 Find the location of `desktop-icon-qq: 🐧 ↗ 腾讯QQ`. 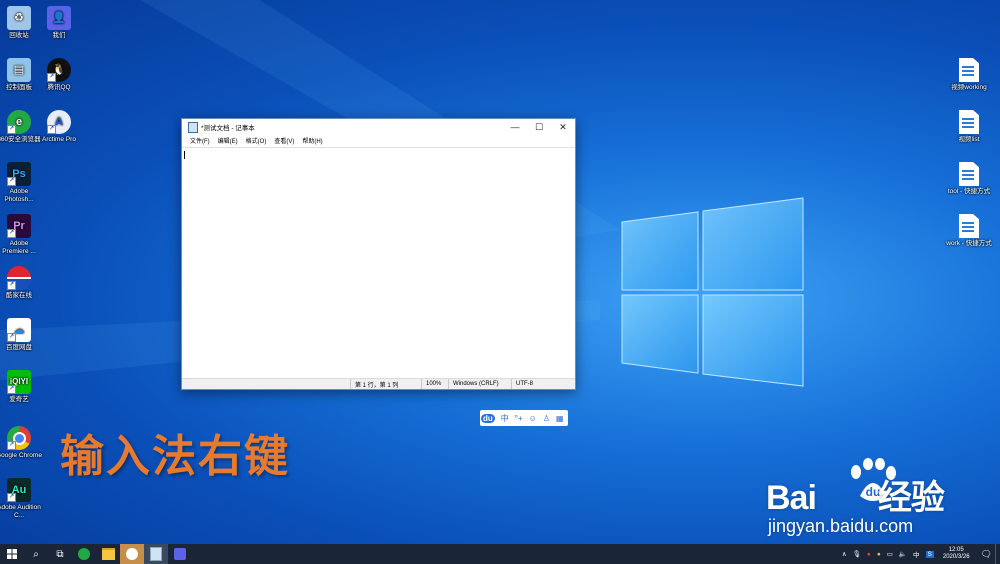

desktop-icon-qq: 🐧 ↗ 腾讯QQ is located at coordinates (59, 75).